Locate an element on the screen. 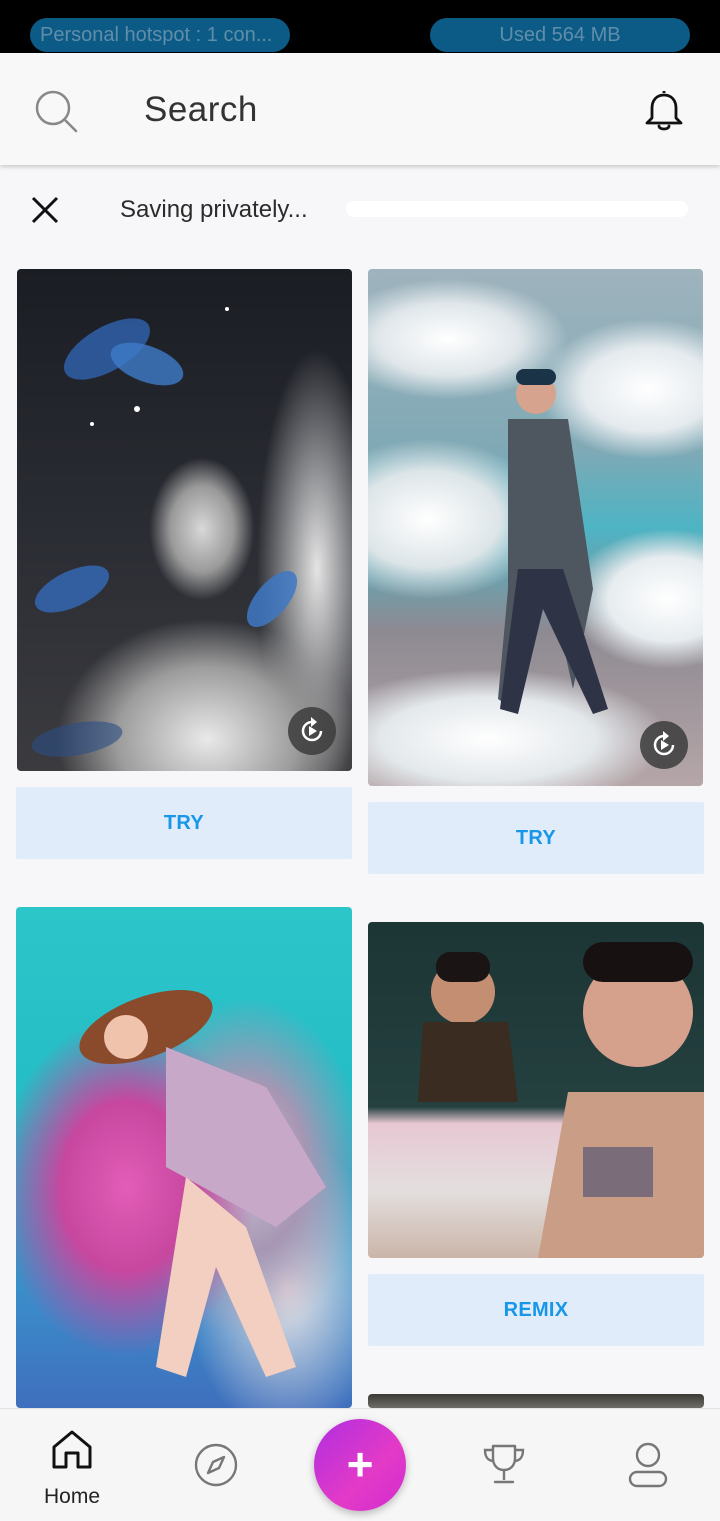 The height and width of the screenshot is (1521, 720). bottom-navigation: Home + is located at coordinates (360, 1464).